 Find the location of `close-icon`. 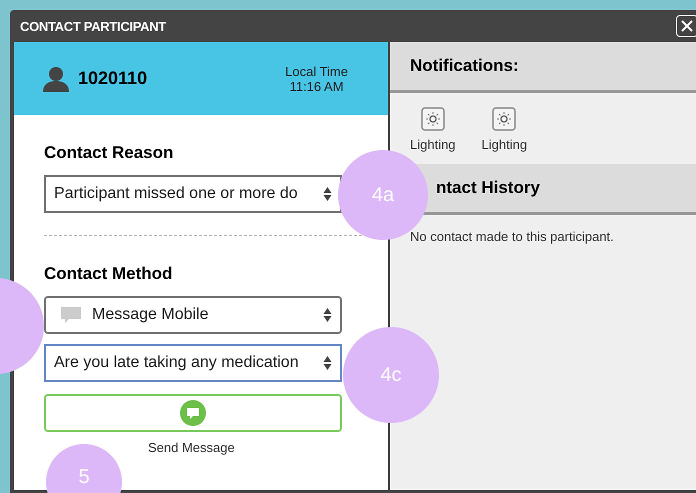

close-icon is located at coordinates (687, 26).